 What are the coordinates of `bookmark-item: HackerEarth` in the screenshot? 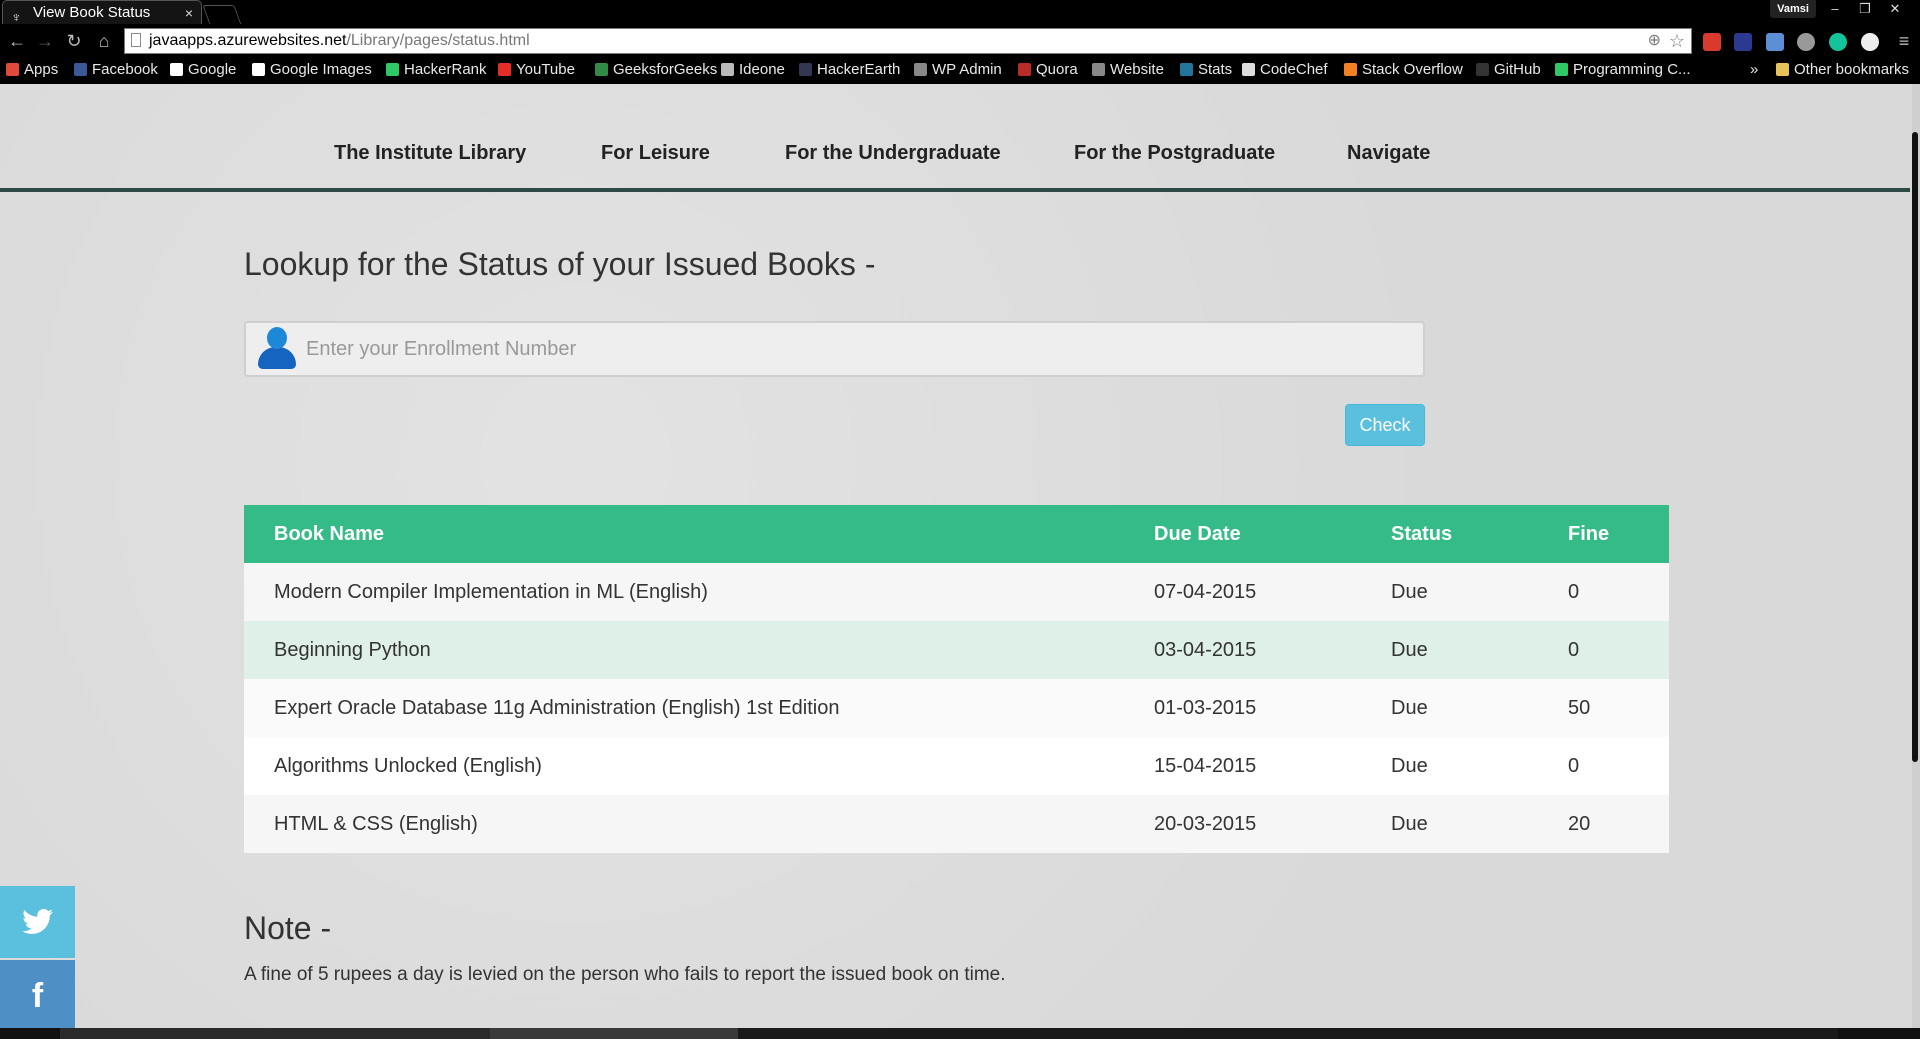 It's located at (849, 71).